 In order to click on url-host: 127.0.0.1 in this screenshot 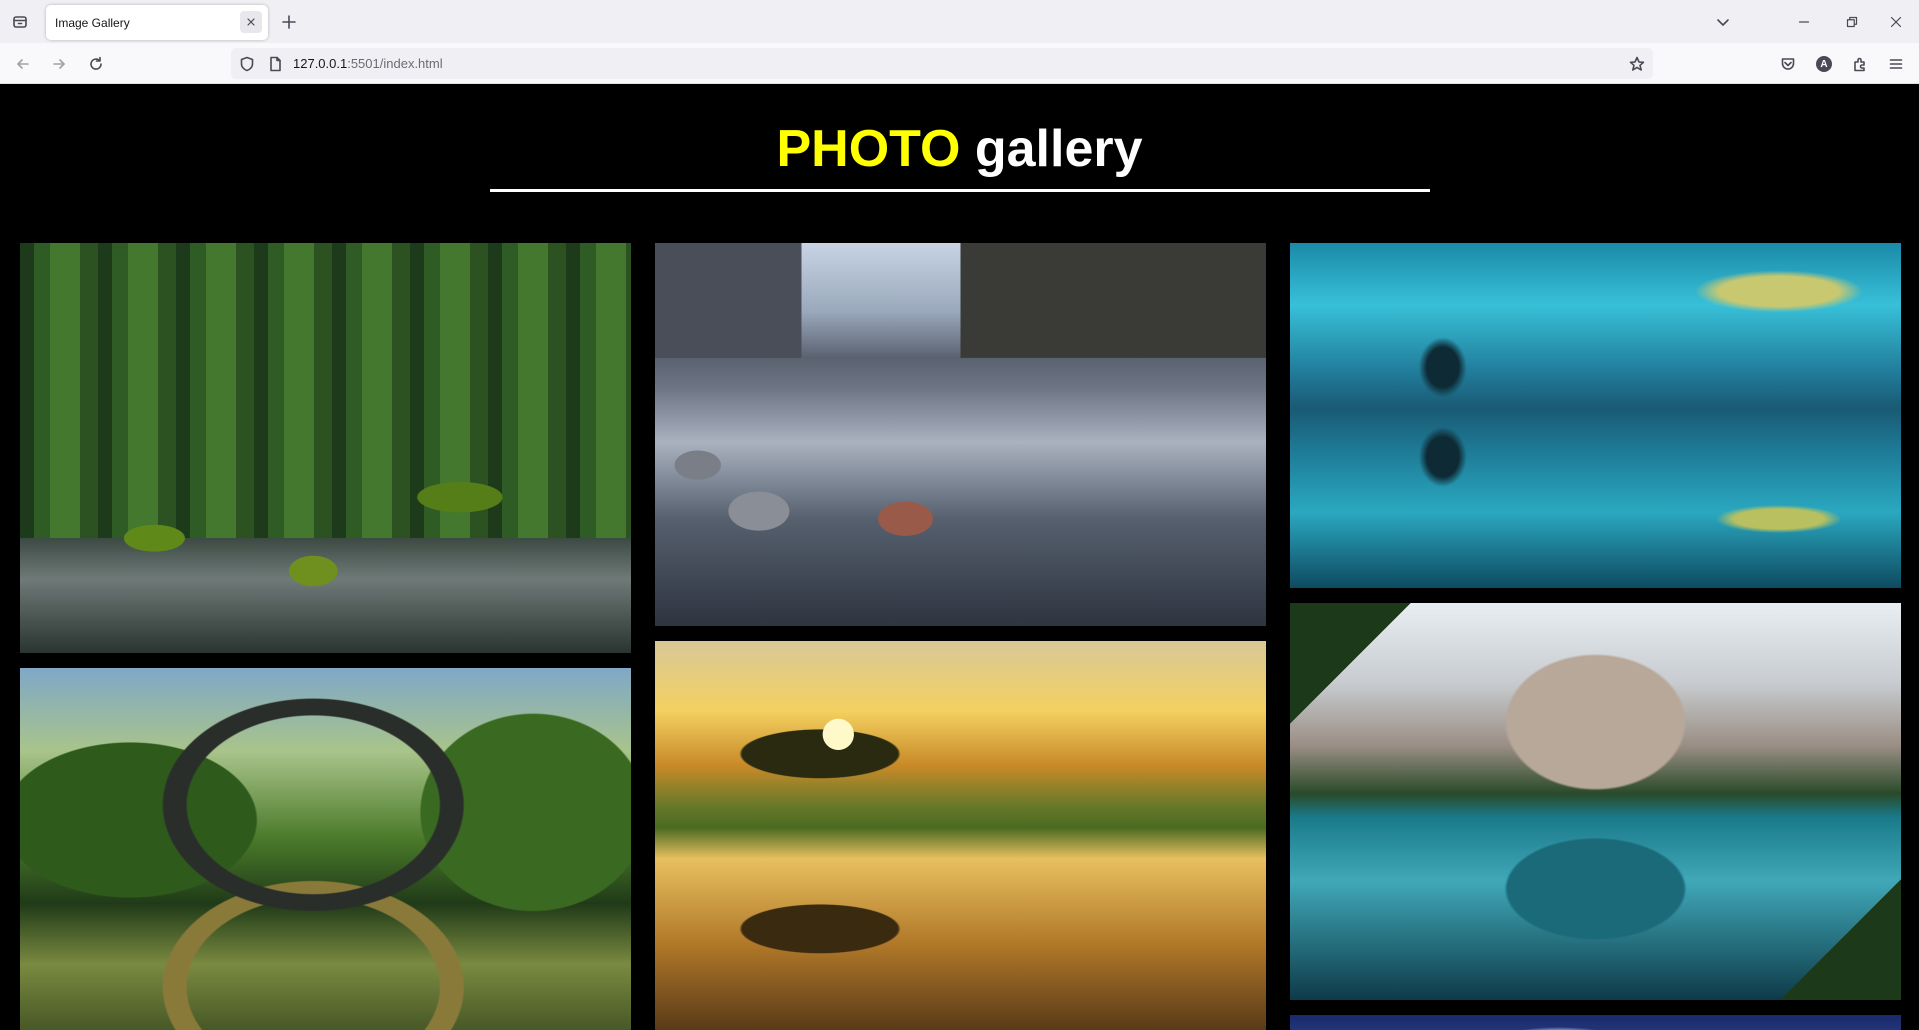, I will do `click(320, 63)`.